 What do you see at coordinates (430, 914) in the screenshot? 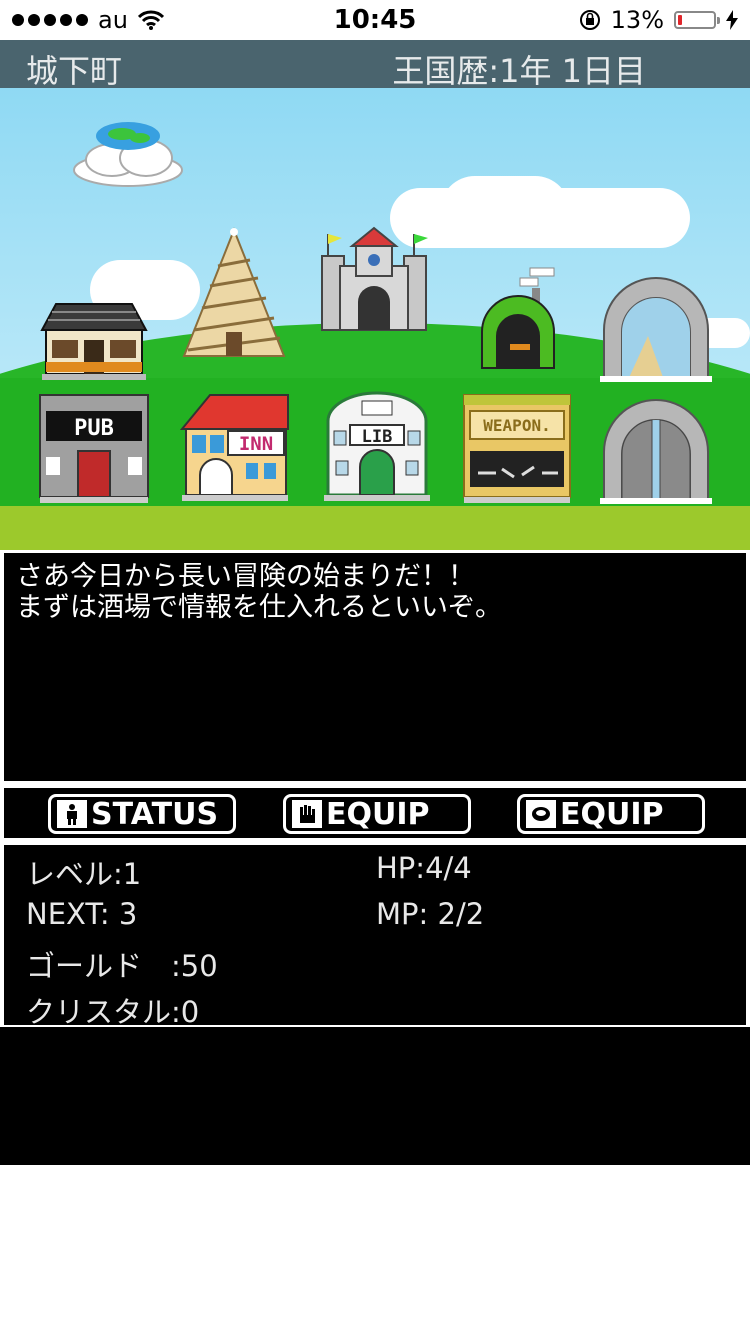
I see `mp-stat: MP: 2/2` at bounding box center [430, 914].